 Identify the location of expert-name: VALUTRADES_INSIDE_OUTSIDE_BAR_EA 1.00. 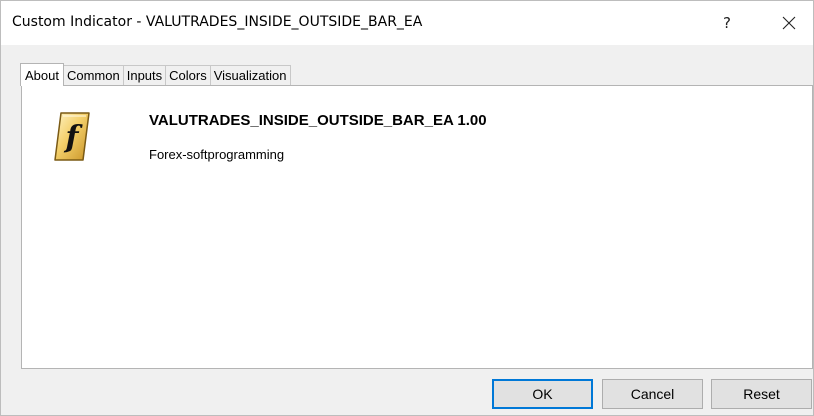
(318, 120).